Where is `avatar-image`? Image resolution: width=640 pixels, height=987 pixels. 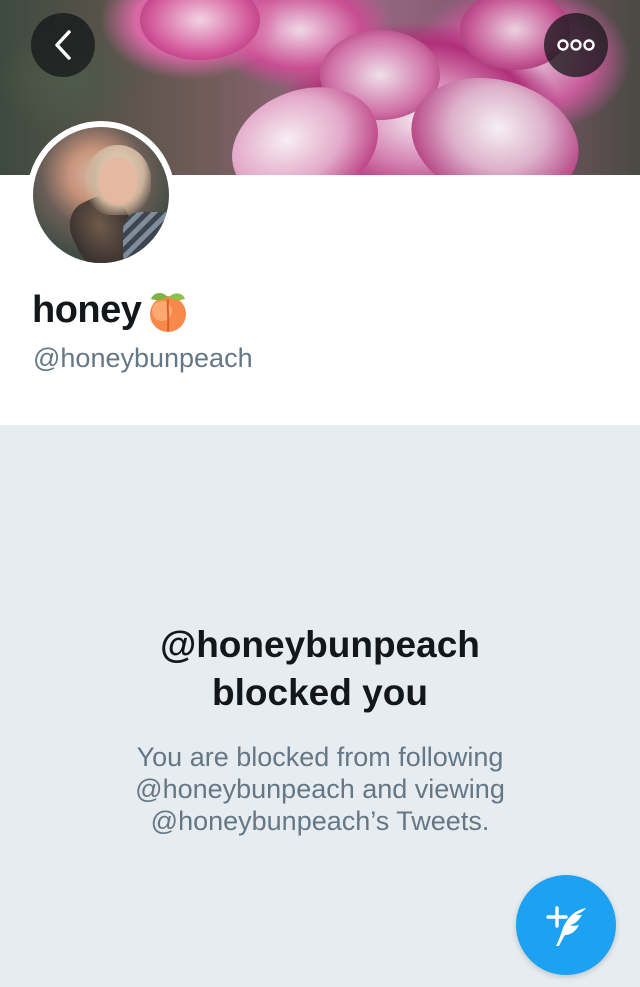 avatar-image is located at coordinates (101, 195).